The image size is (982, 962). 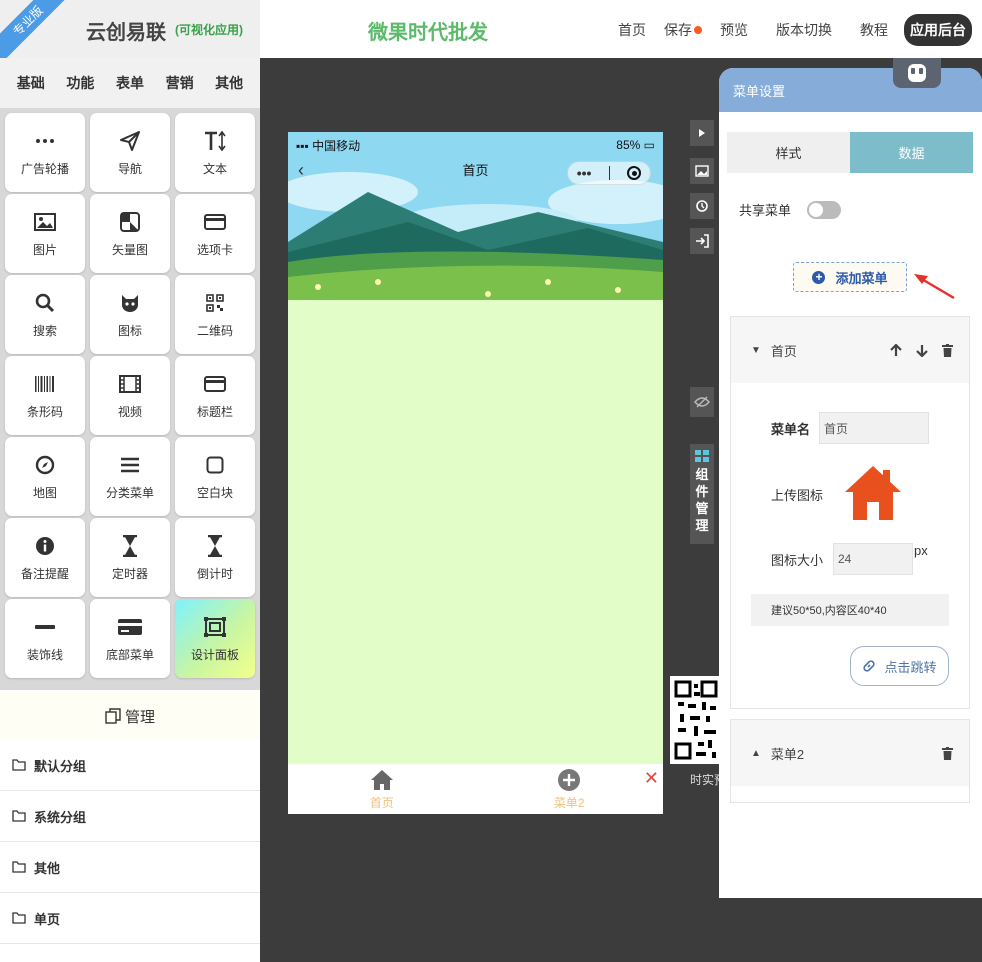 What do you see at coordinates (922, 350) in the screenshot?
I see `move-down-icon` at bounding box center [922, 350].